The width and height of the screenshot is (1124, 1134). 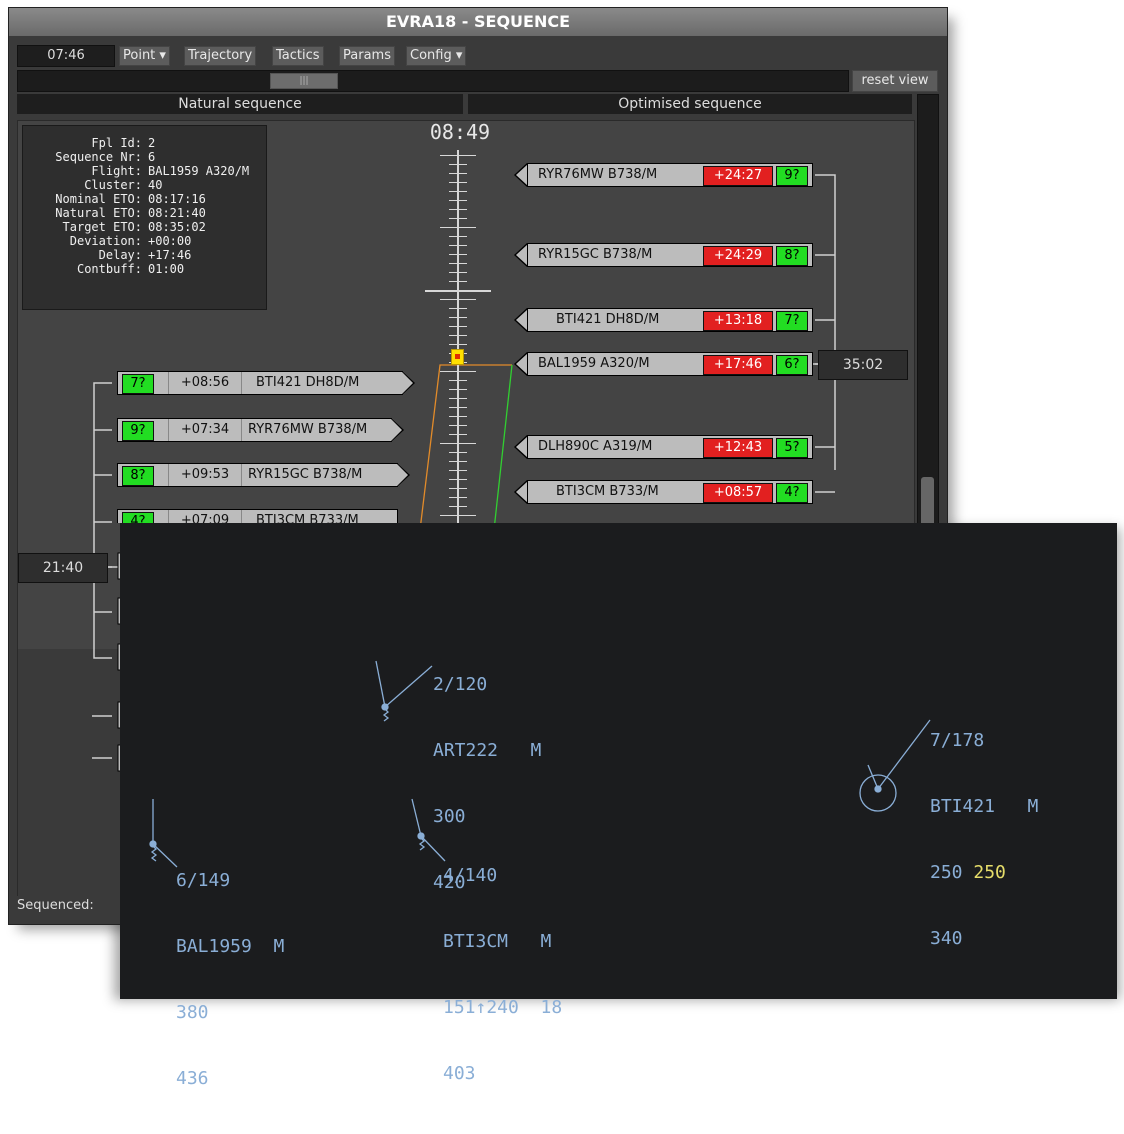 I want to click on natural-delay: +07:34, so click(x=205, y=430).